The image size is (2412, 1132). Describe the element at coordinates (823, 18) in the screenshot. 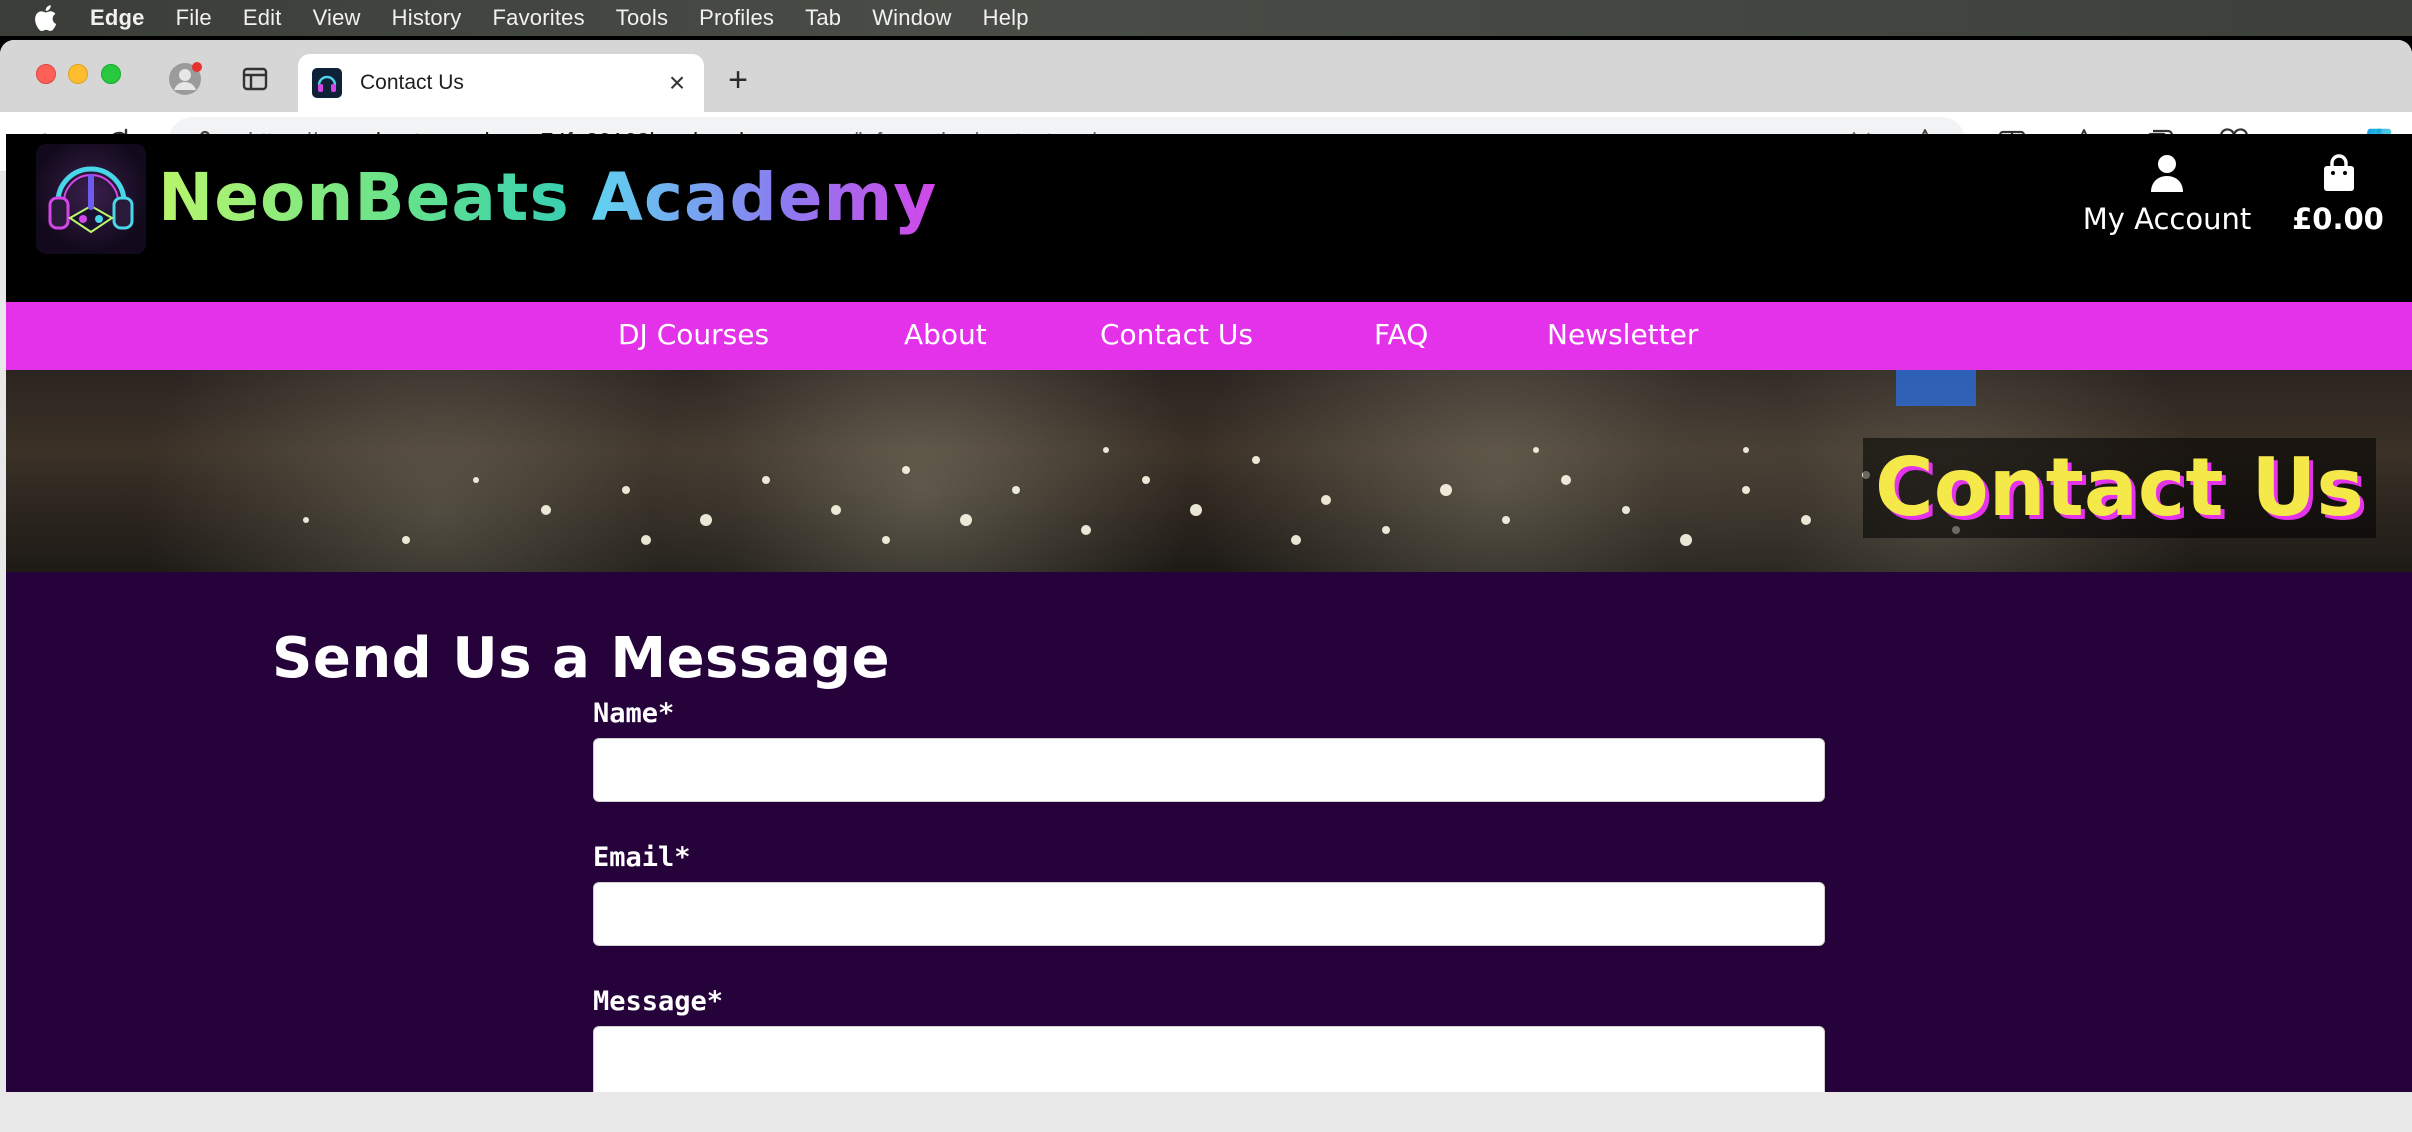

I see `menu-tab: Tab` at that location.